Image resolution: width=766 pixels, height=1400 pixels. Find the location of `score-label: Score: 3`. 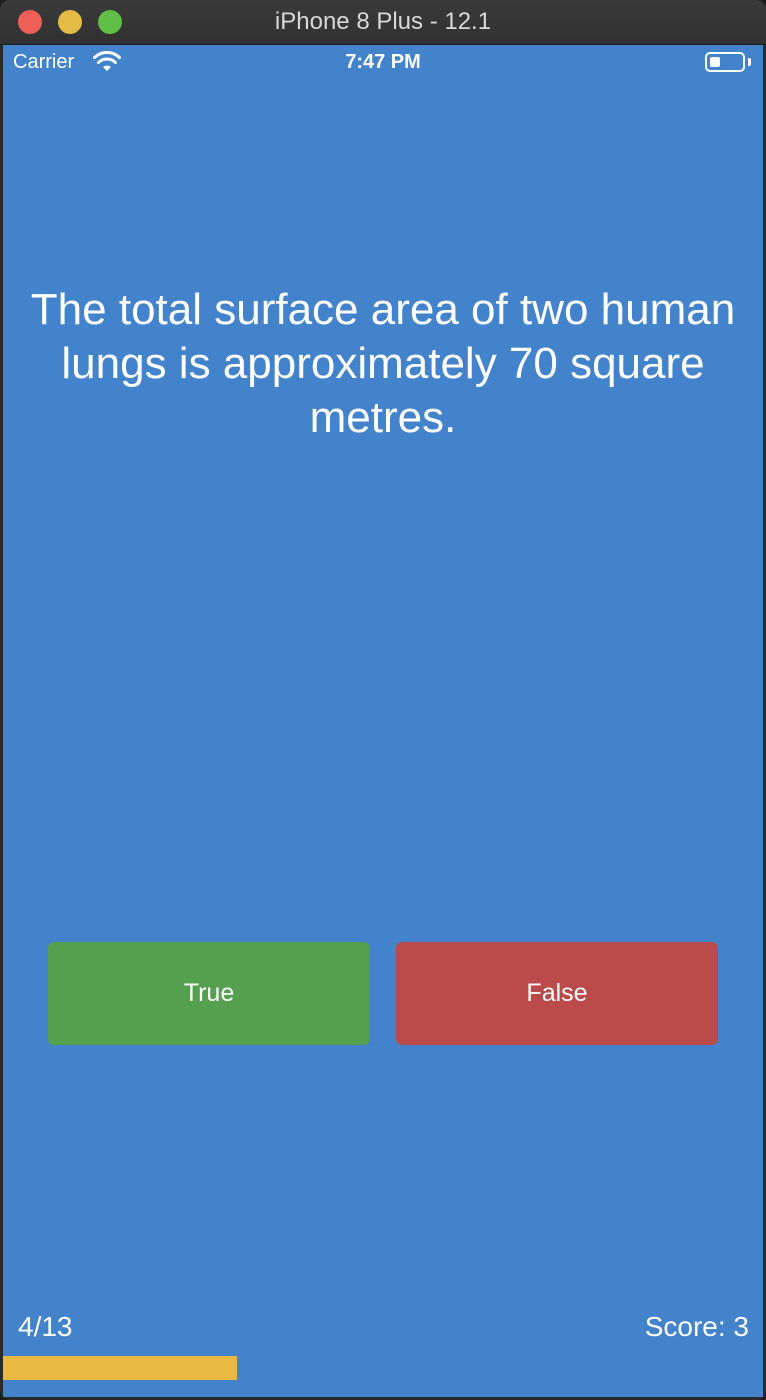

score-label: Score: 3 is located at coordinates (696, 1326).